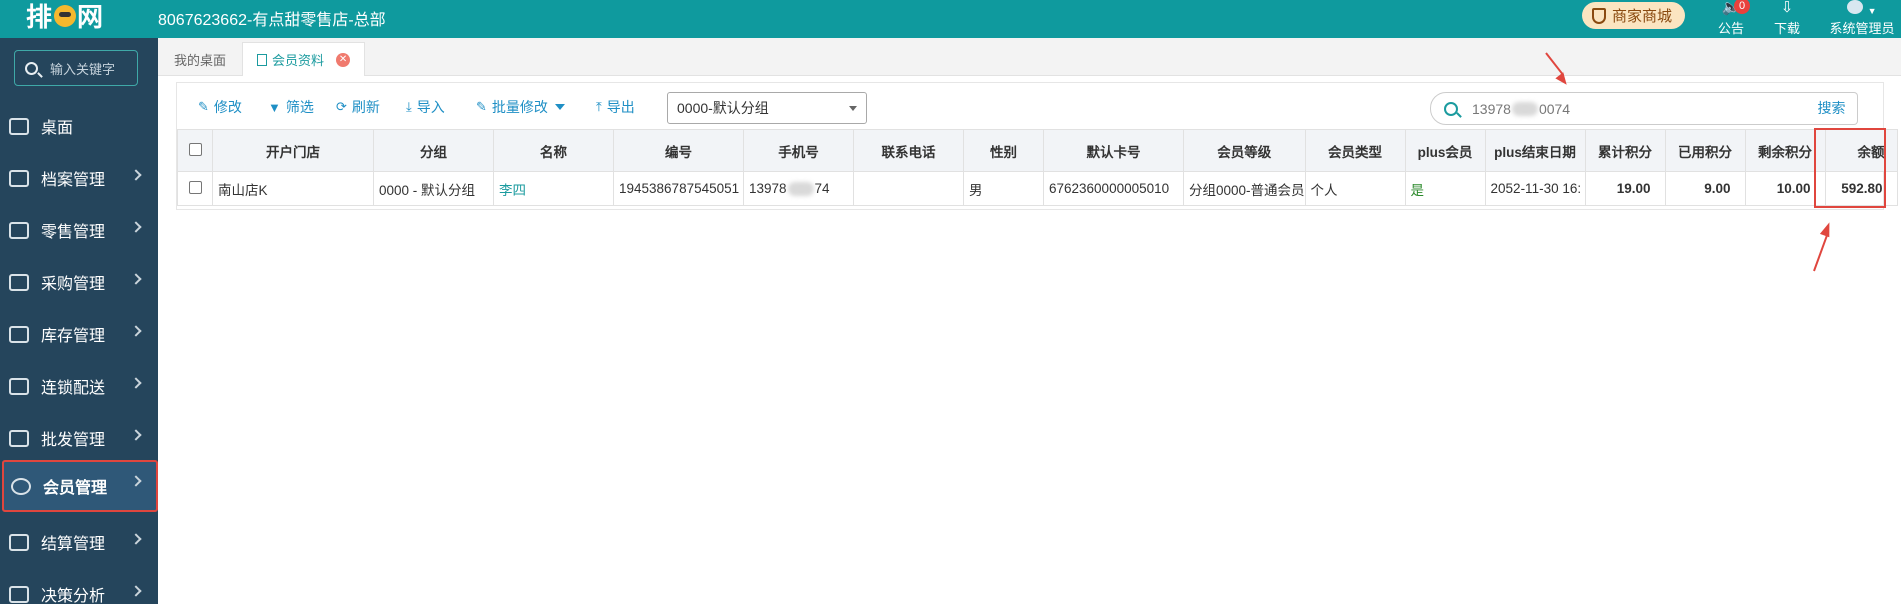  What do you see at coordinates (1872, 11) in the screenshot?
I see `chevron-down-icon: ▼` at bounding box center [1872, 11].